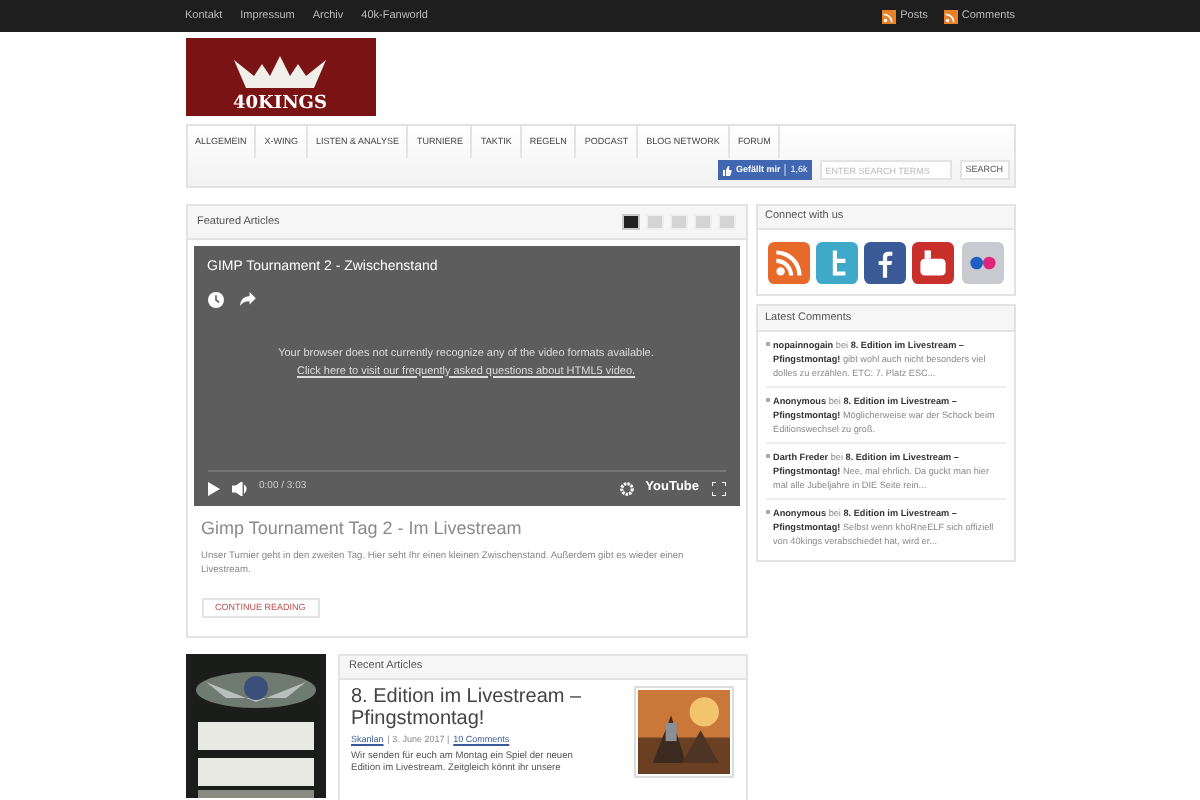  What do you see at coordinates (280, 105) in the screenshot?
I see `logo-text: 40KINGS` at bounding box center [280, 105].